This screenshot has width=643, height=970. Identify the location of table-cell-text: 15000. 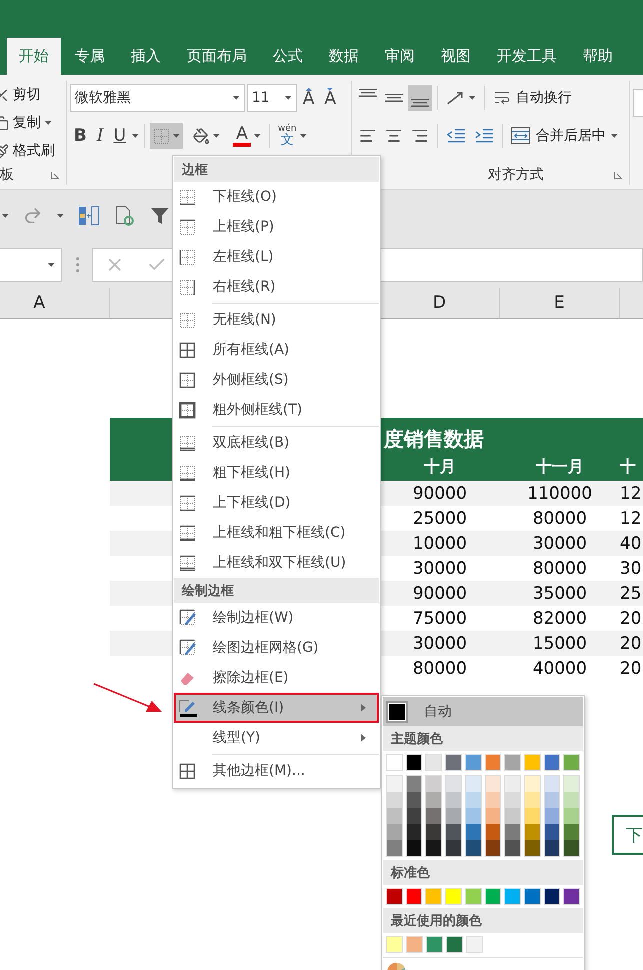
(560, 644).